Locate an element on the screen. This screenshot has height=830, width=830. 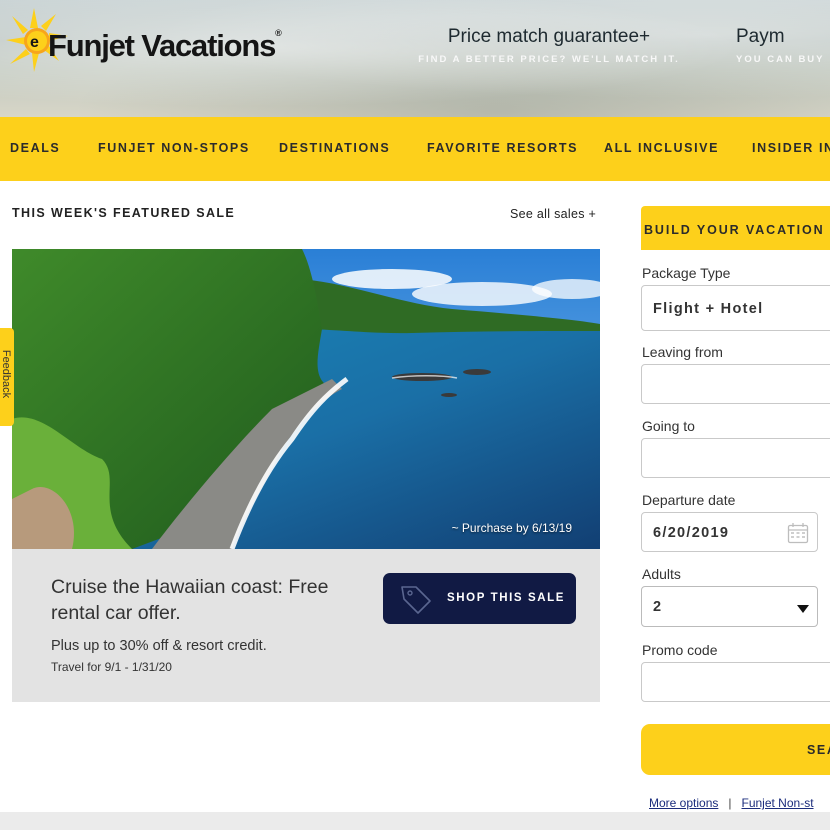
leaving-from-label: Leaving from is located at coordinates (682, 352).